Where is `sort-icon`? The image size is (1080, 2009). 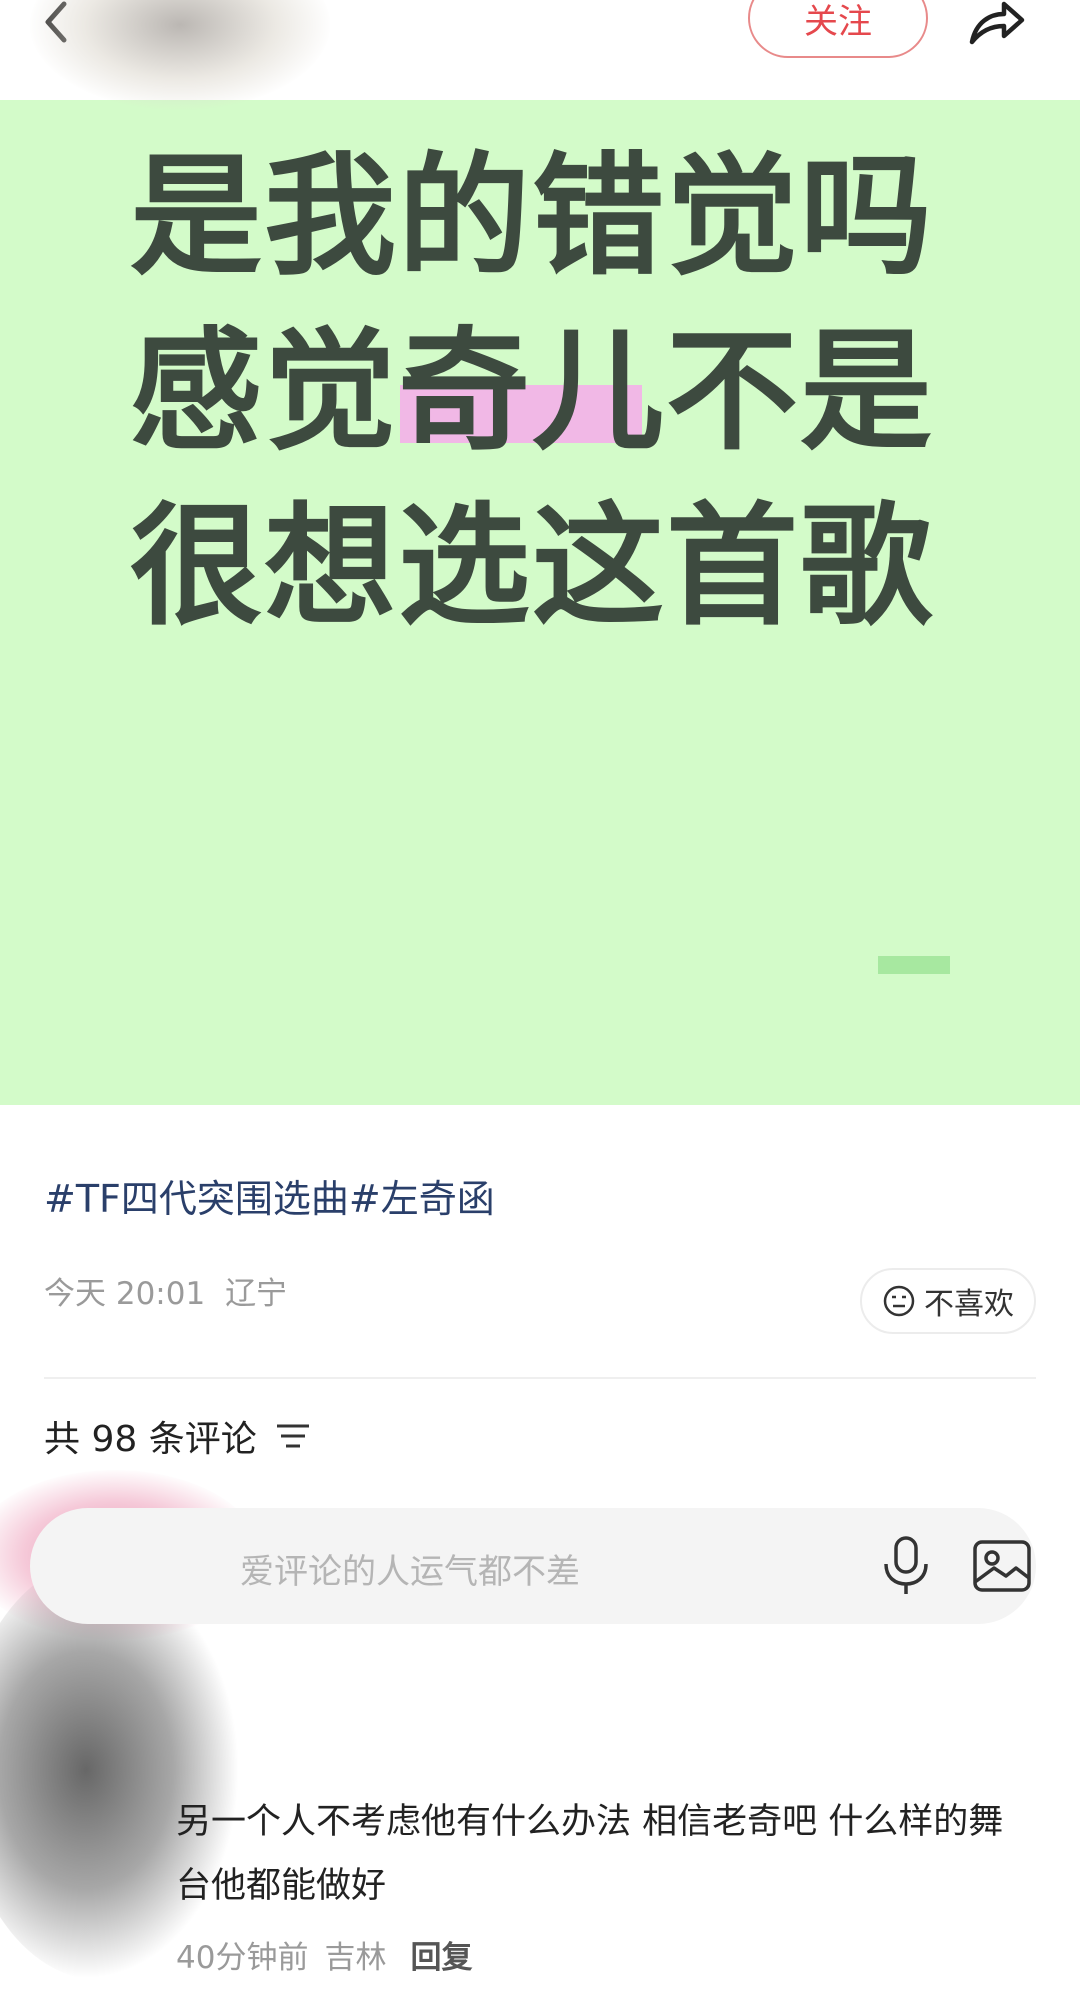 sort-icon is located at coordinates (292, 1436).